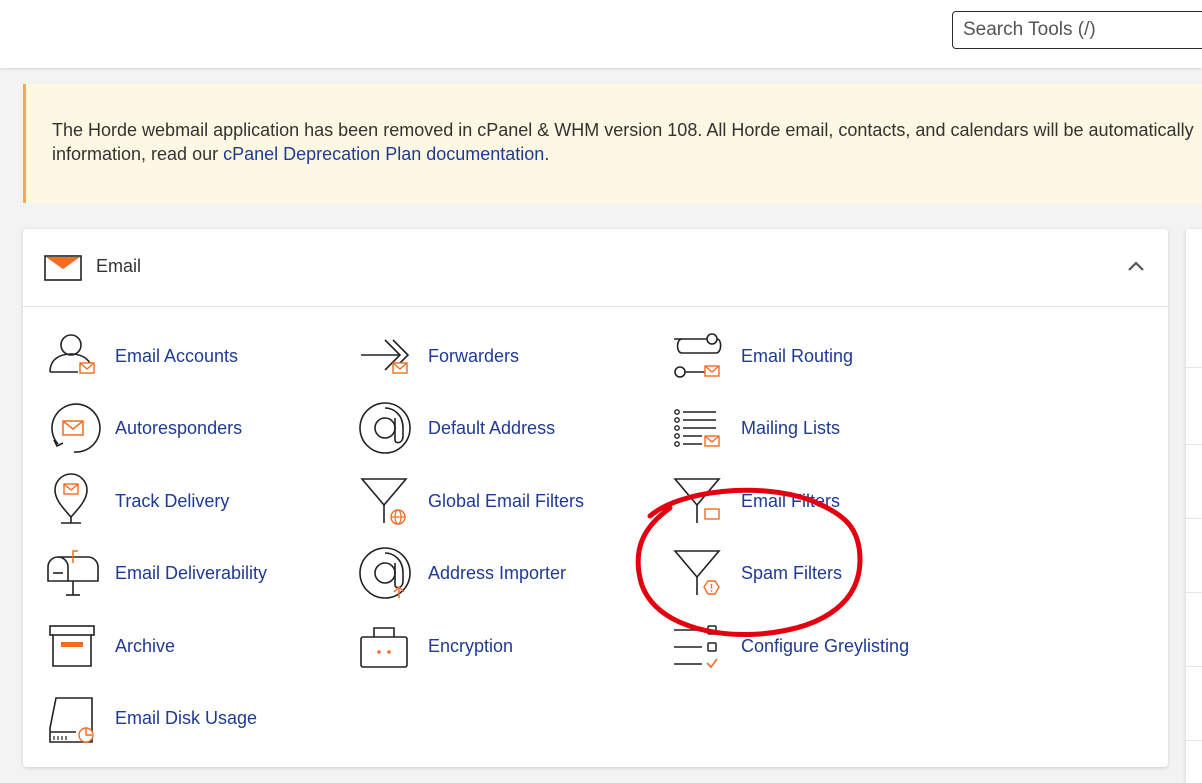  I want to click on envelope-icon, so click(63, 270).